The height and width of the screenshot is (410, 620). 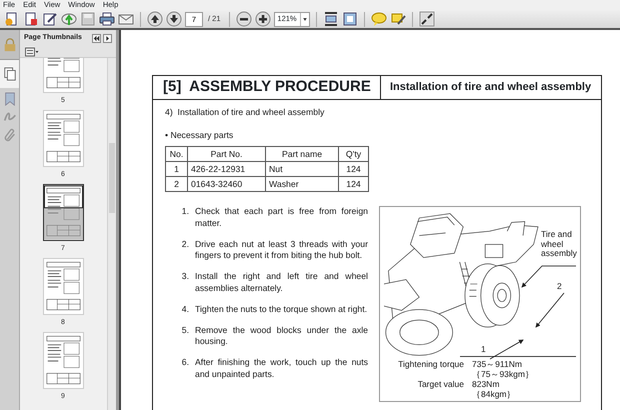 What do you see at coordinates (245, 112) in the screenshot?
I see `subheading: 4) Installation of tire and wheel assembly` at bounding box center [245, 112].